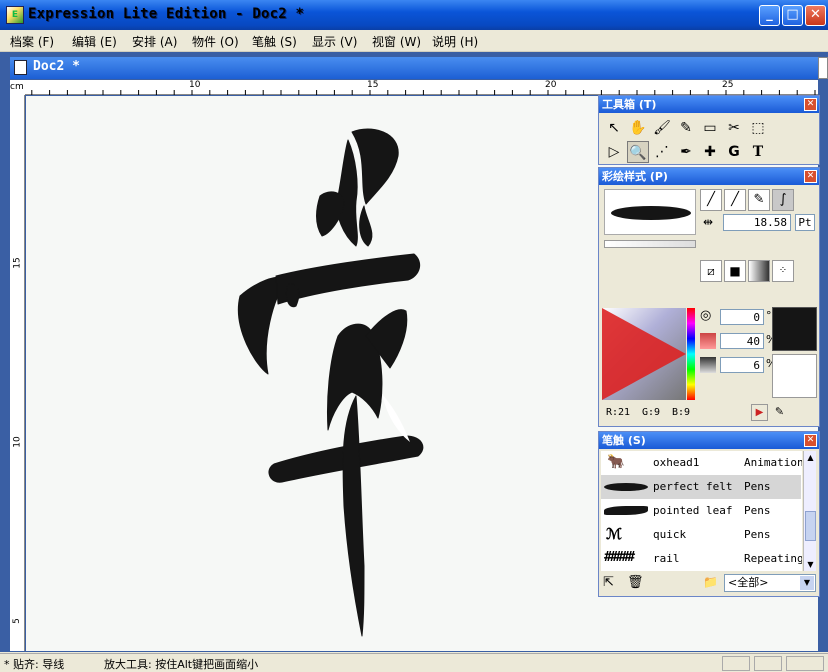 The width and height of the screenshot is (828, 672). I want to click on list-item: perfect felt Pens, so click(701, 487).